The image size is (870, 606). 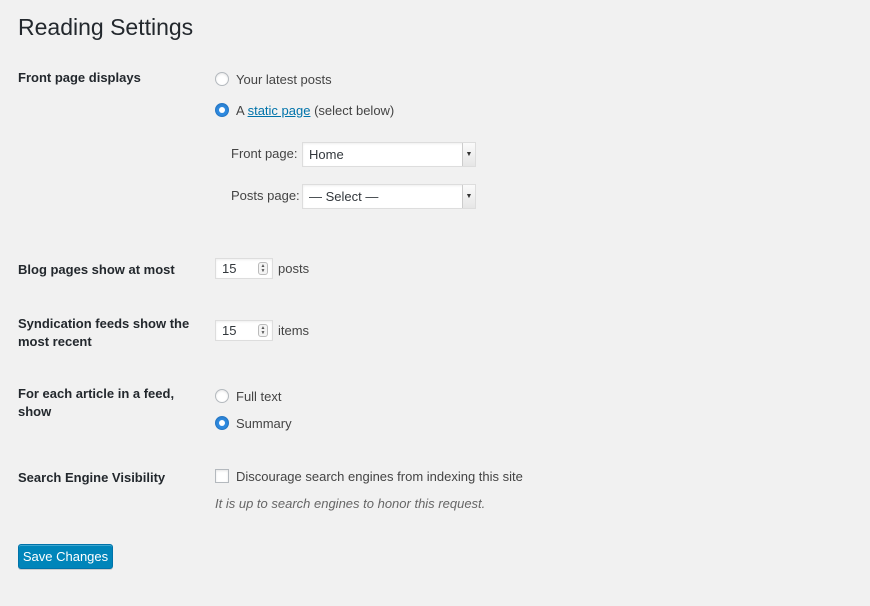 What do you see at coordinates (244, 330) in the screenshot?
I see `syndication-input: 15 ▲ ▼` at bounding box center [244, 330].